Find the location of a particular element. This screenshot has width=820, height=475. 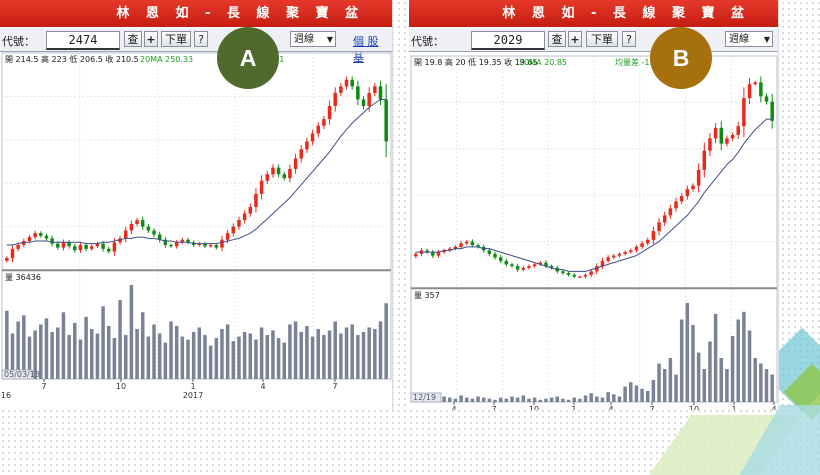

badge-letter: A is located at coordinates (248, 58).